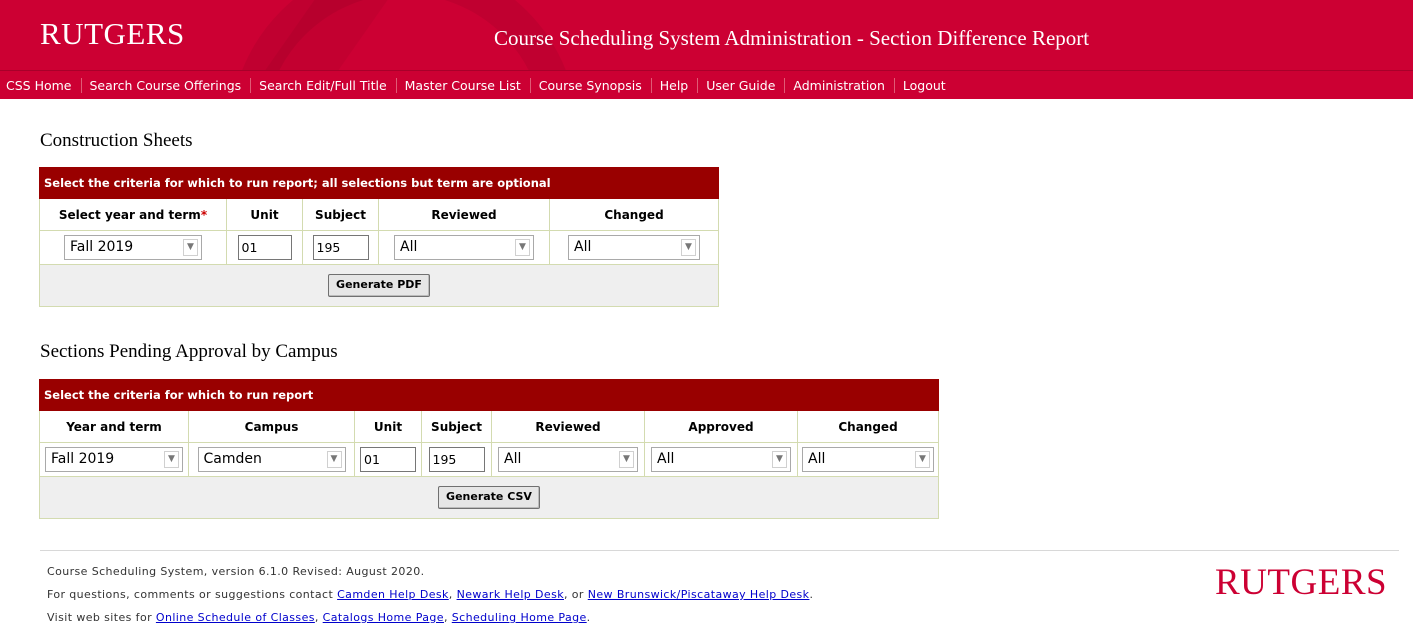 The width and height of the screenshot is (1413, 626). What do you see at coordinates (464, 85) in the screenshot?
I see `nav-master-course-list: Master Course List` at bounding box center [464, 85].